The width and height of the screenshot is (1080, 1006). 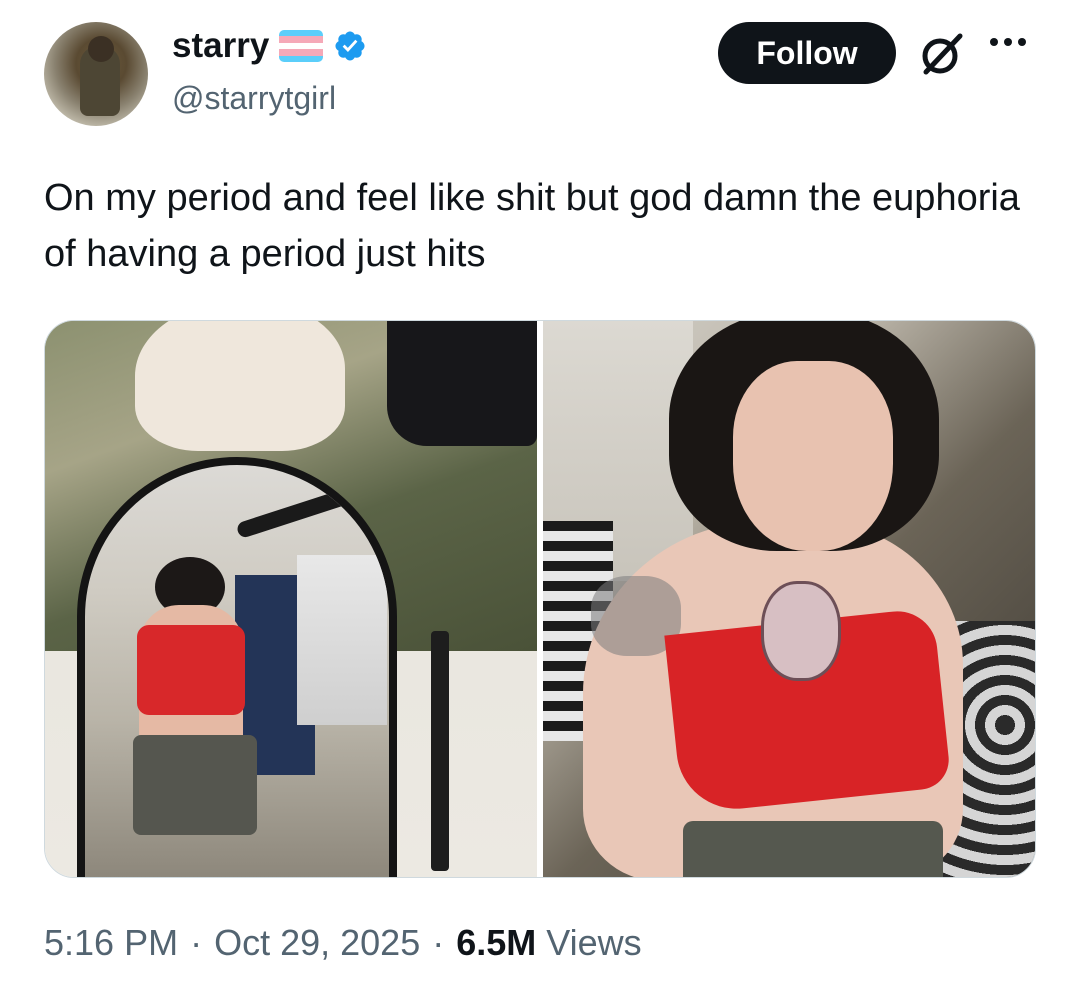 What do you see at coordinates (101, 49) in the screenshot?
I see `avatar-head` at bounding box center [101, 49].